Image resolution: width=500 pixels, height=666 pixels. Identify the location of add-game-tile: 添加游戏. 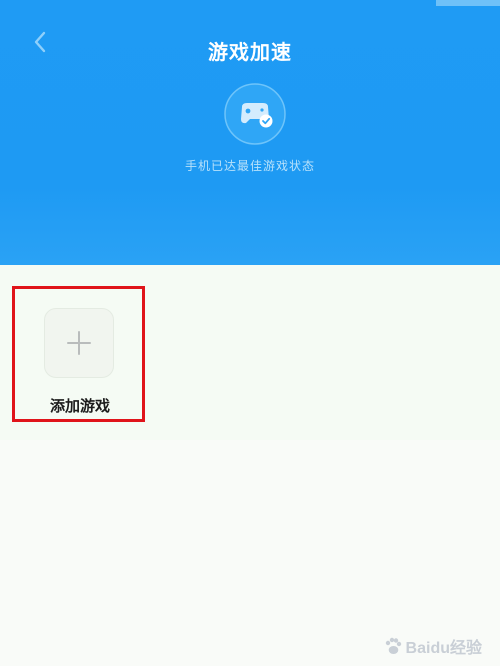
(78, 354).